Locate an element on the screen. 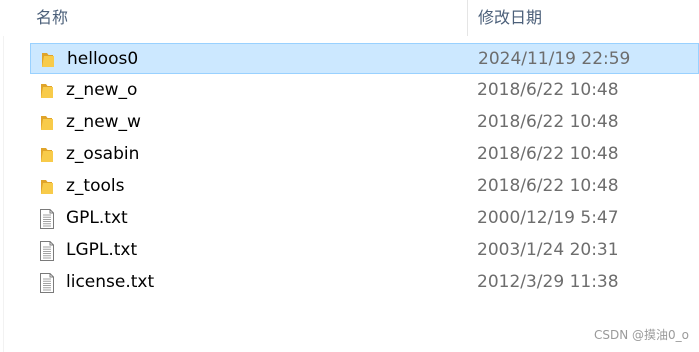 This screenshot has width=699, height=352. file-date-modified: 2000/12/19 5:47 is located at coordinates (548, 218).